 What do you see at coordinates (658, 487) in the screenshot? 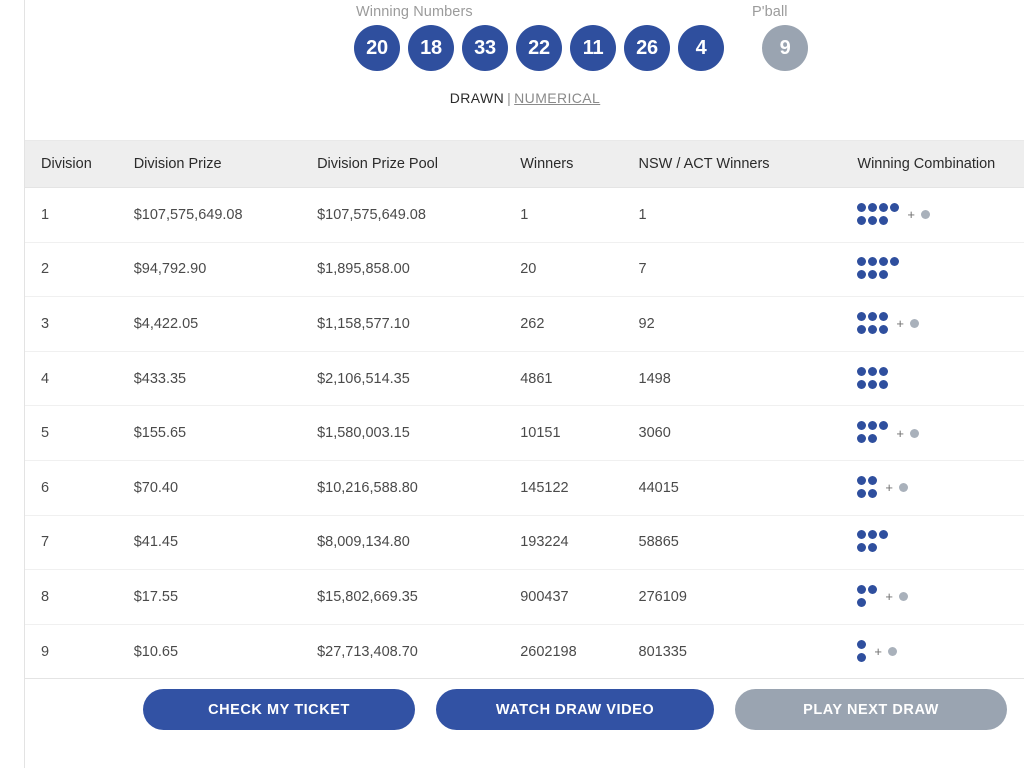
I see `cell-nsw-act-winners: 44015` at bounding box center [658, 487].